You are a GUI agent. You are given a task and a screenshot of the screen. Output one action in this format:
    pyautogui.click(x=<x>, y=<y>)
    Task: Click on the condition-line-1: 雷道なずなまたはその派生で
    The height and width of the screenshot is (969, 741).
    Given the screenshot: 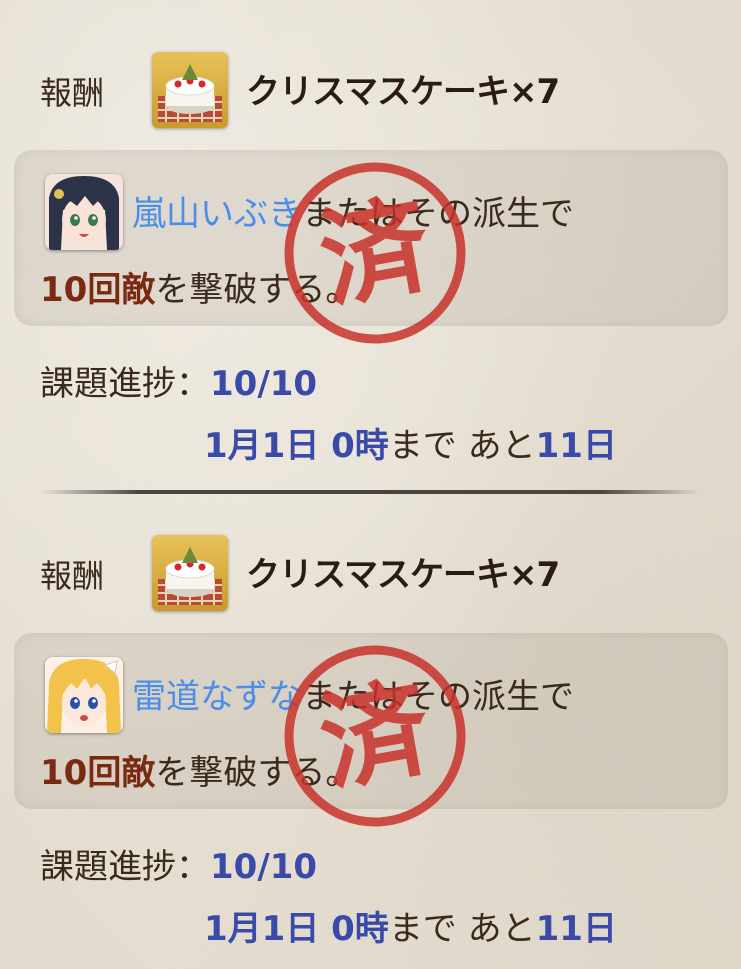 What is the action you would take?
    pyautogui.click(x=353, y=693)
    